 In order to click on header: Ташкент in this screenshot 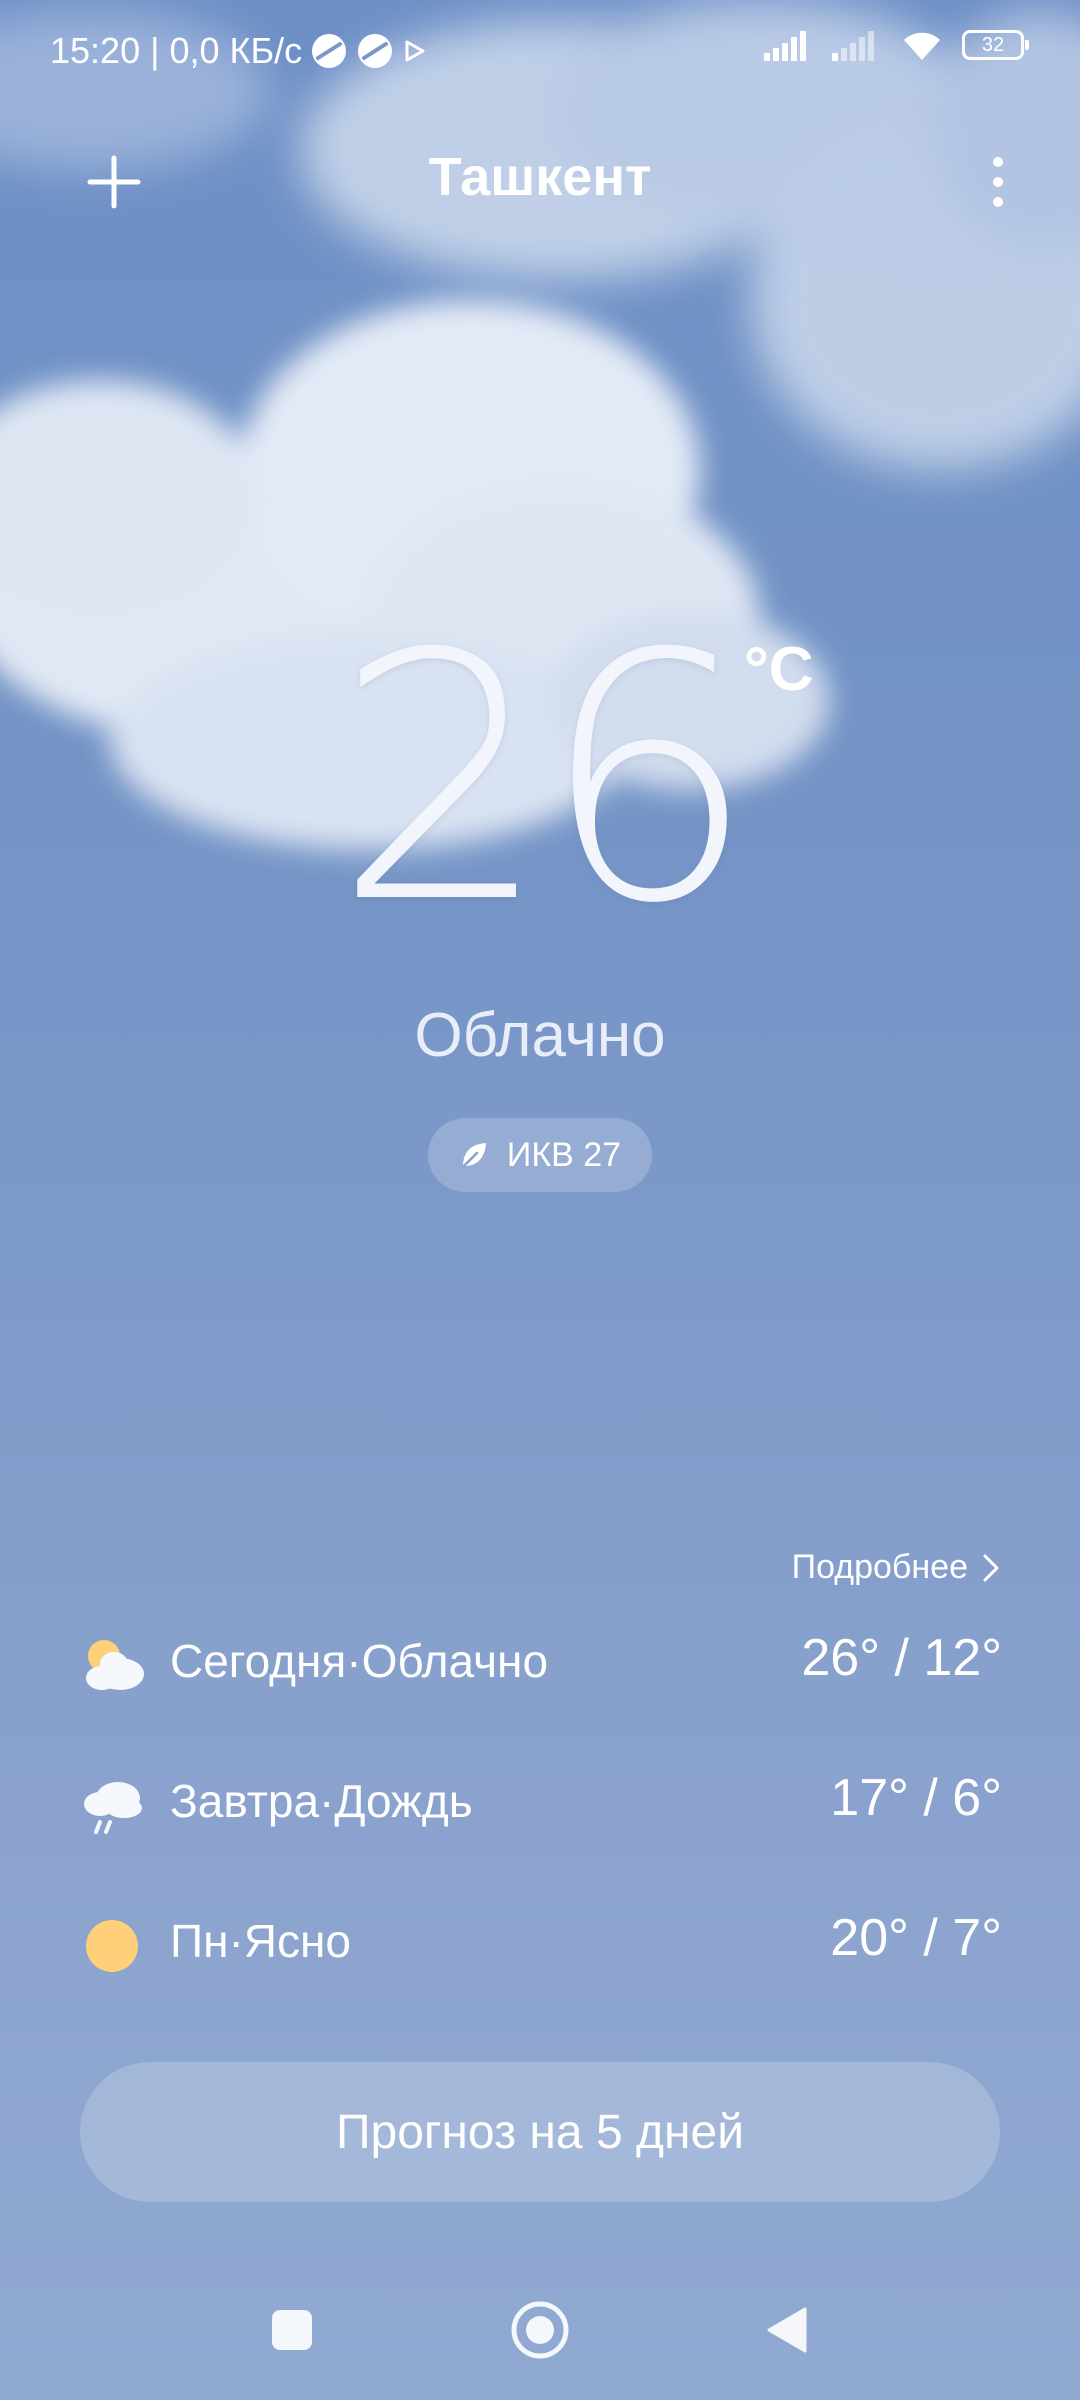, I will do `click(540, 180)`.